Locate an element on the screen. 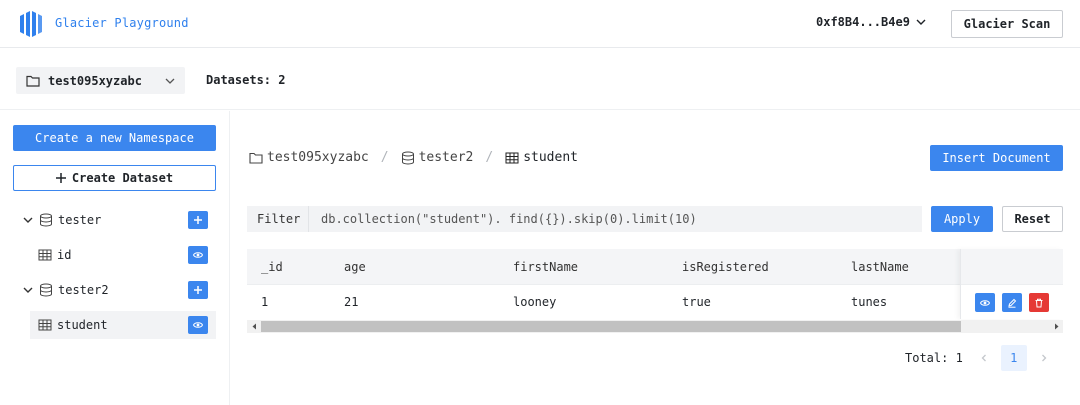 This screenshot has height=405, width=1080. edit-document-button is located at coordinates (1012, 302).